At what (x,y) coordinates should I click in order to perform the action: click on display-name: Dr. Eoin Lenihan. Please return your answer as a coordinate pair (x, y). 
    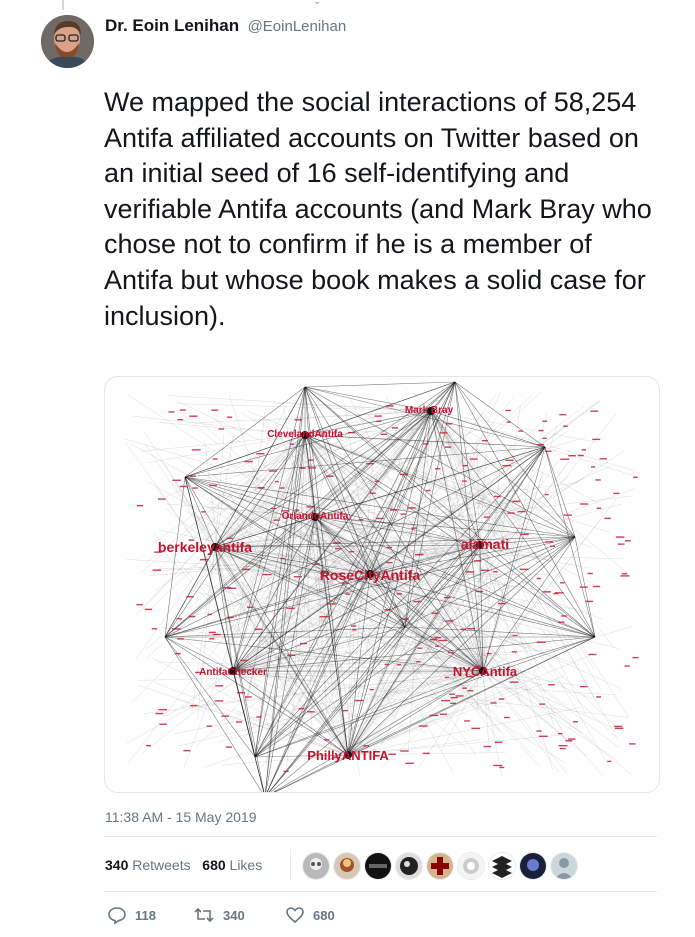
    Looking at the image, I should click on (172, 25).